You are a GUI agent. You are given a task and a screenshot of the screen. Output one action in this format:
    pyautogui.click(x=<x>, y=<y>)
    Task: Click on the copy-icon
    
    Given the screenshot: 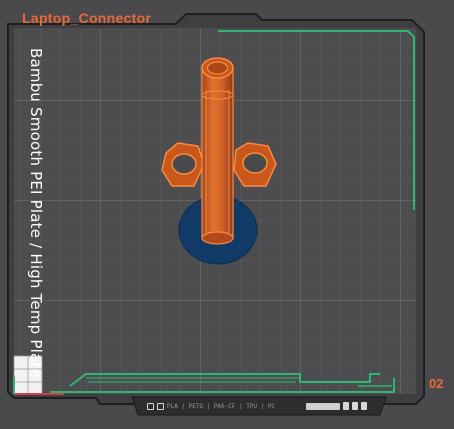 What is the action you would take?
    pyautogui.click(x=355, y=406)
    